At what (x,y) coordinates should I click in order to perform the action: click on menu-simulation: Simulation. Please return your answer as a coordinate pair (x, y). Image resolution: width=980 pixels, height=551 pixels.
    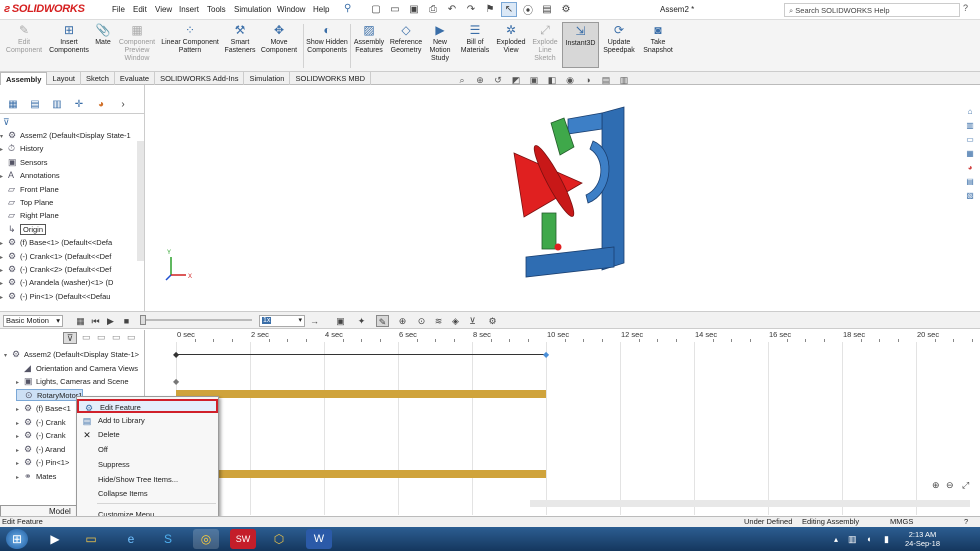
    Looking at the image, I should click on (252, 9).